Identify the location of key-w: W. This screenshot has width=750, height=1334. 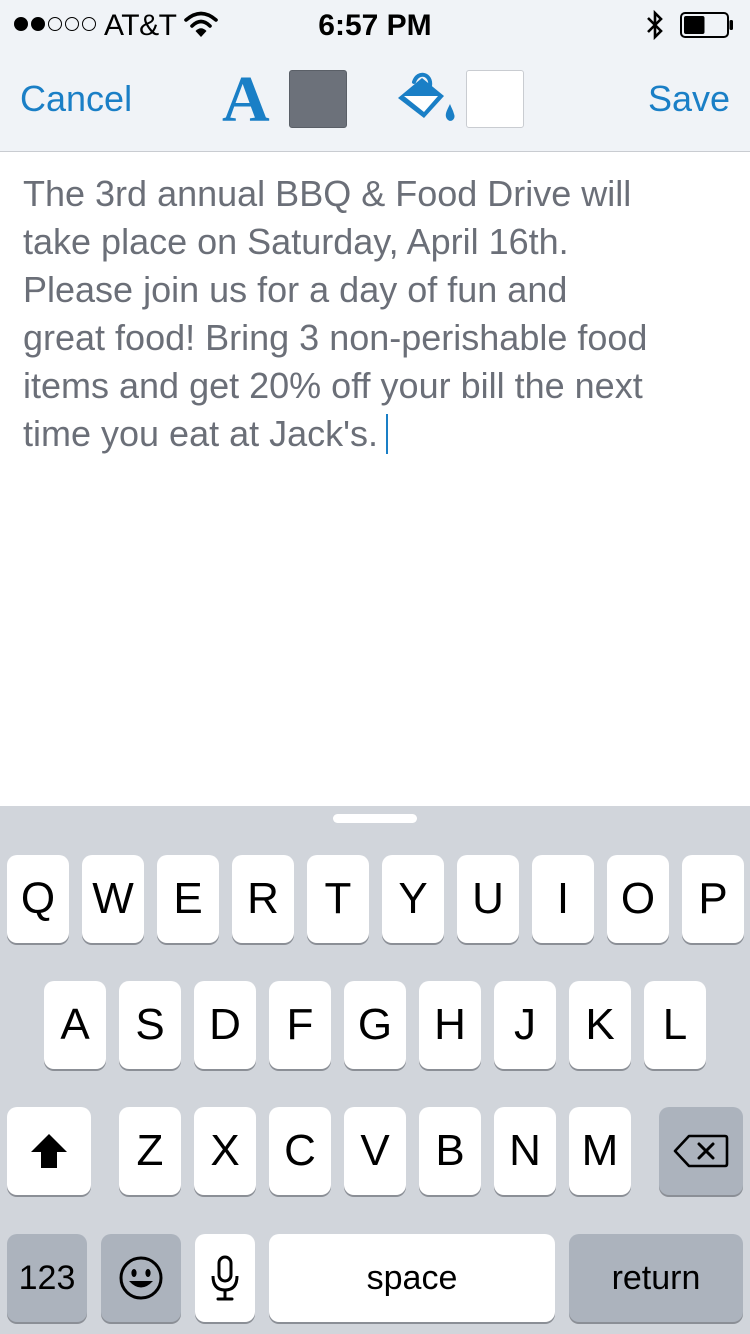
(113, 899).